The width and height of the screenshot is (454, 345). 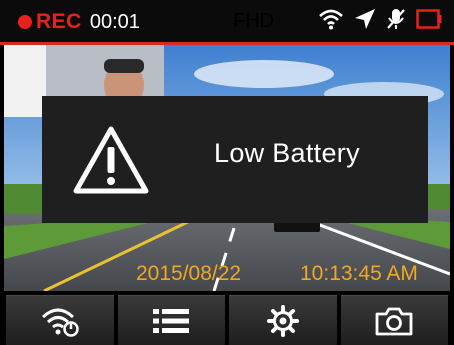 I want to click on timestamp-date: 2015/08/22, so click(x=189, y=273).